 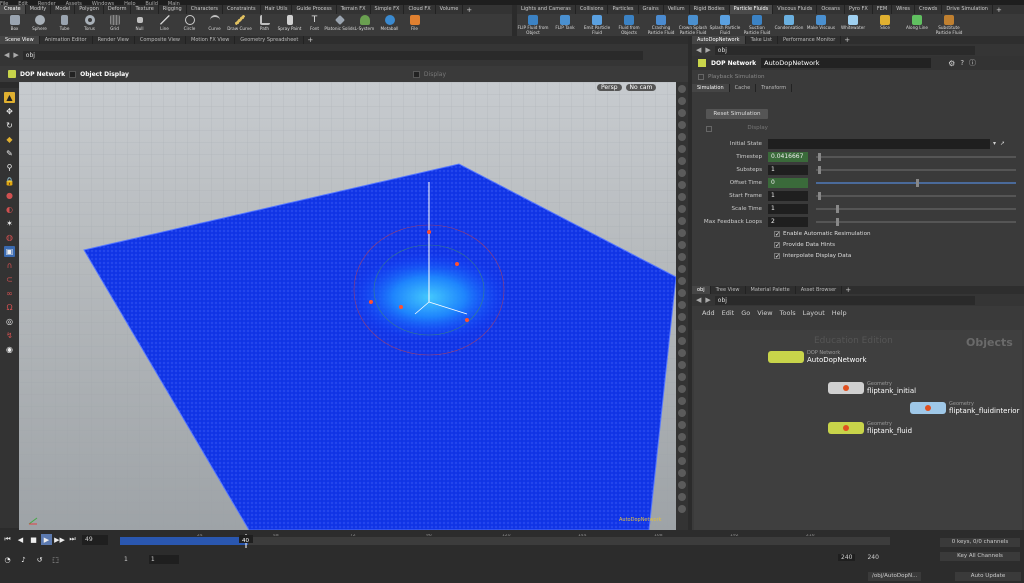 I want to click on tab-transform: Transform, so click(x=774, y=88).